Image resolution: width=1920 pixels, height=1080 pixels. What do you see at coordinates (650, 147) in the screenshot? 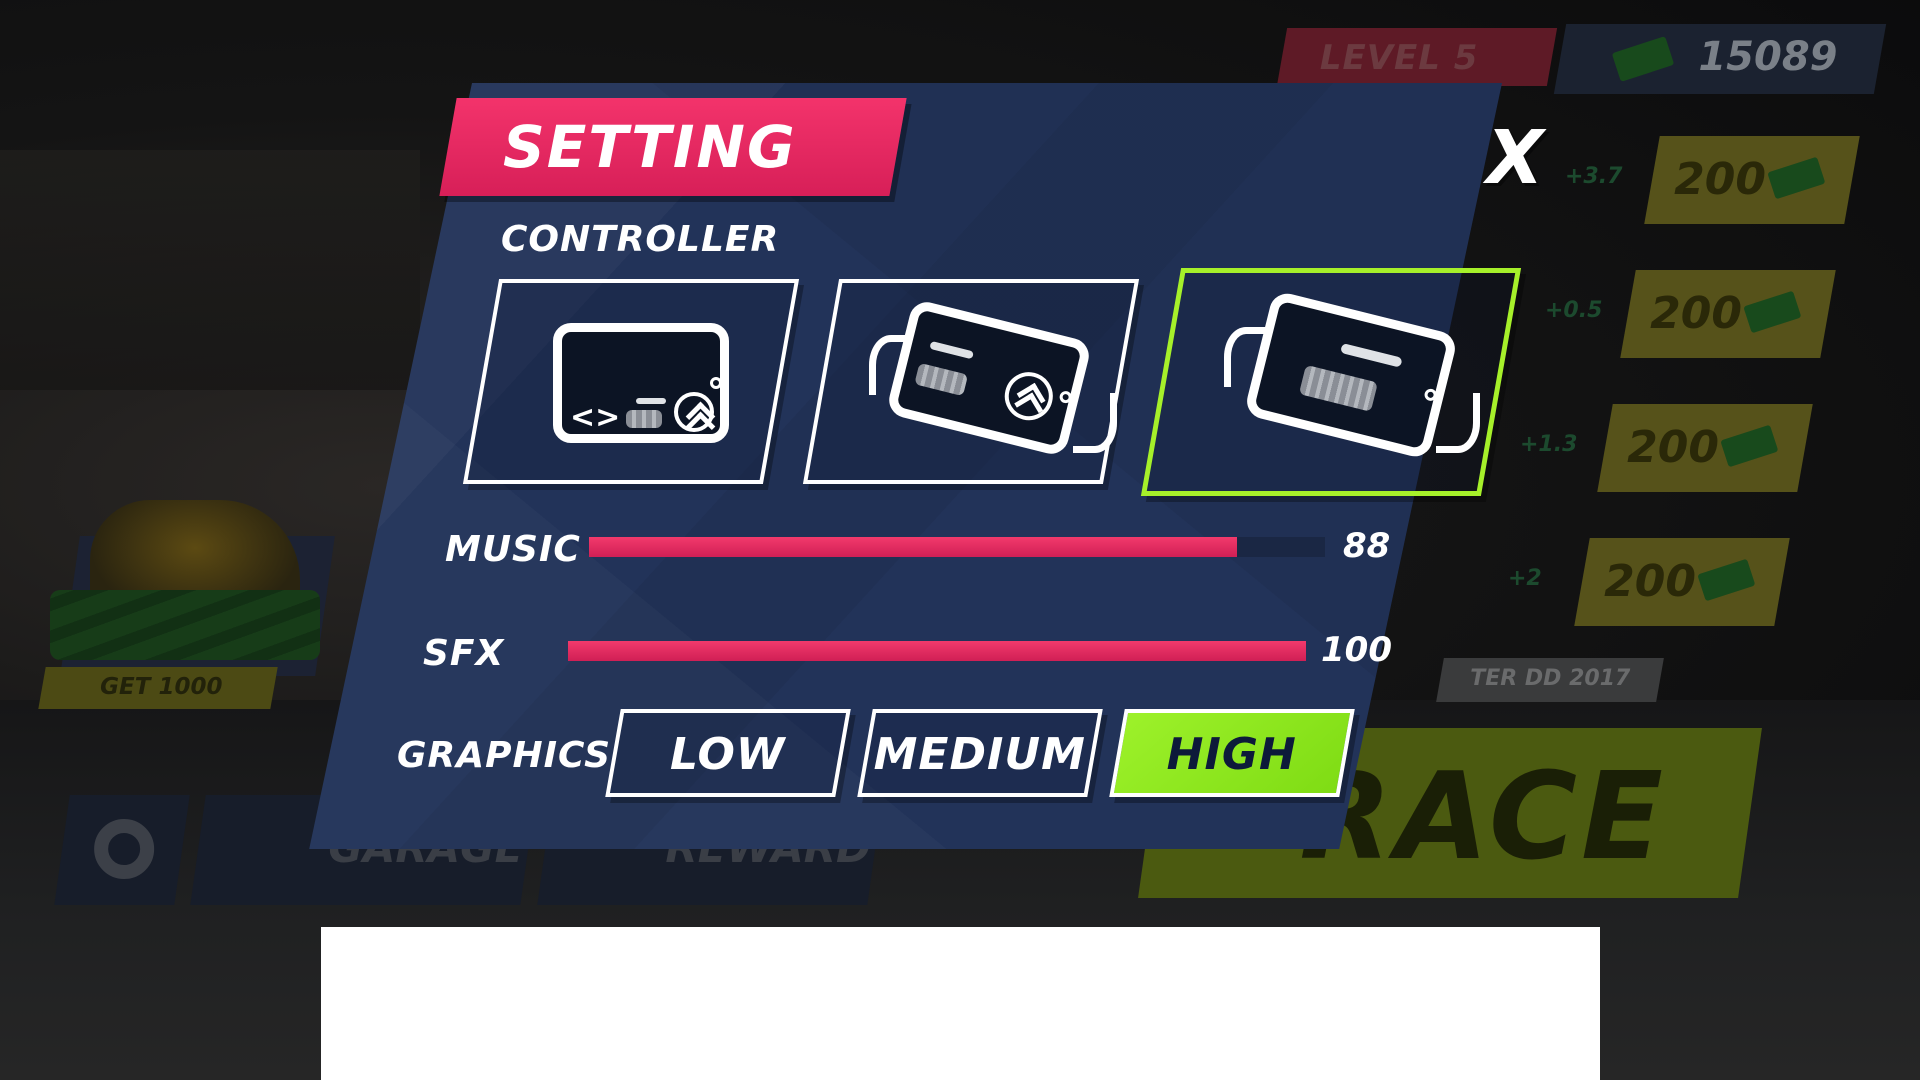
I see `settings-title: SETTING` at bounding box center [650, 147].